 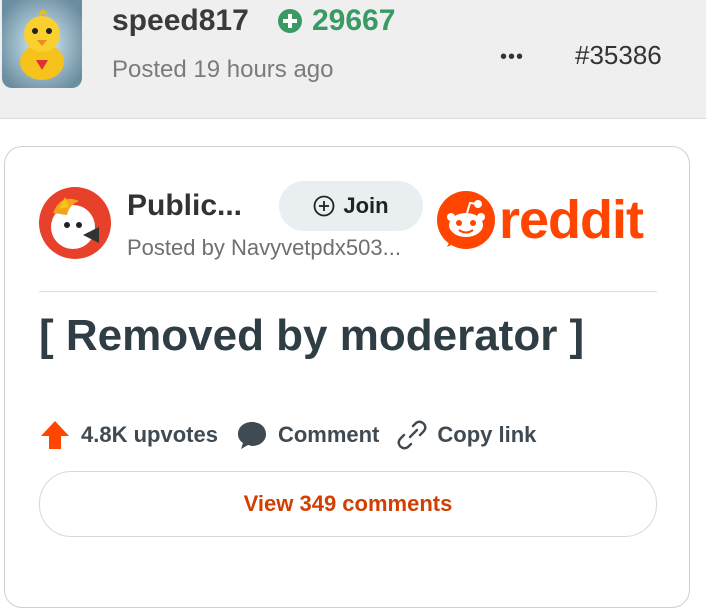 What do you see at coordinates (42, 44) in the screenshot?
I see `user-avatar` at bounding box center [42, 44].